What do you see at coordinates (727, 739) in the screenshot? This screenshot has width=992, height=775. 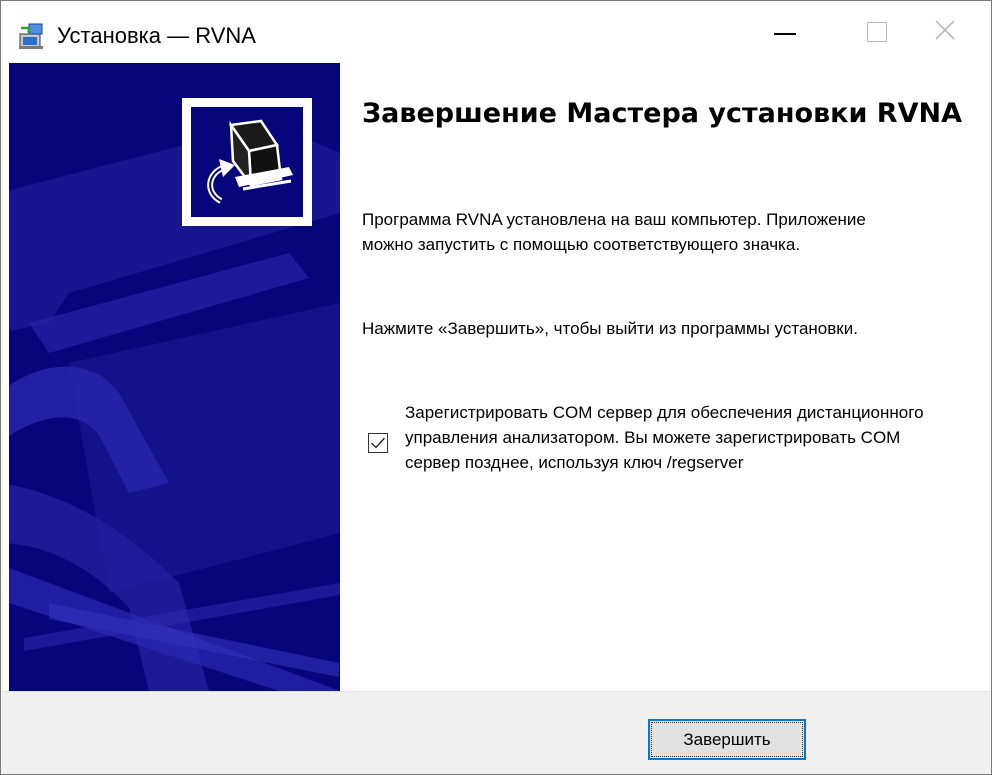 I see `finish-button: Завершить` at bounding box center [727, 739].